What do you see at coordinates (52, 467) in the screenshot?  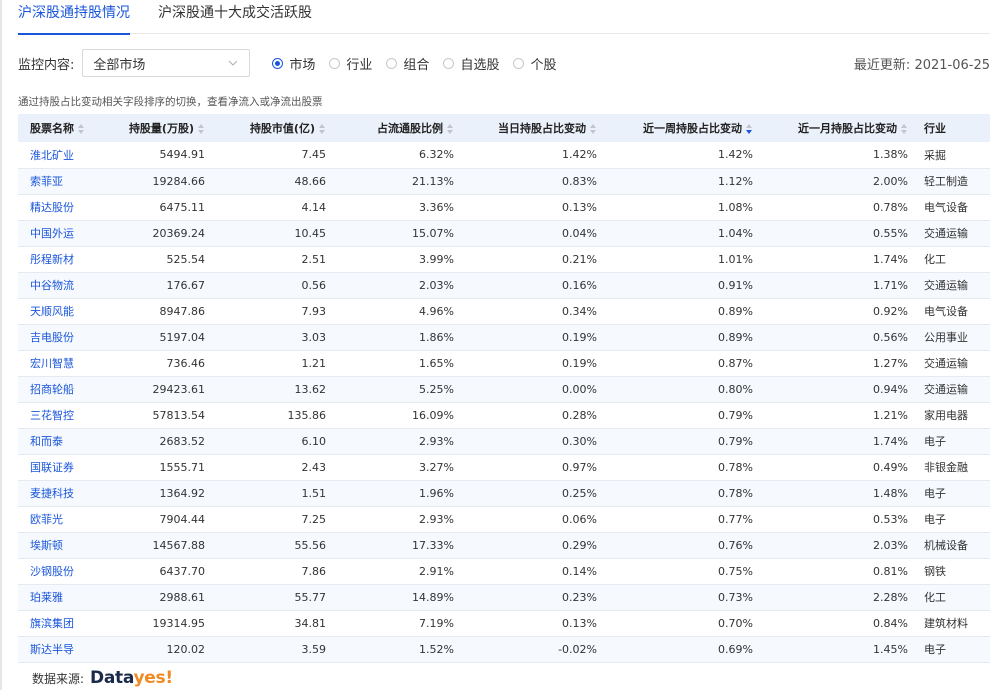 I see `stock-link: 国联证券` at bounding box center [52, 467].